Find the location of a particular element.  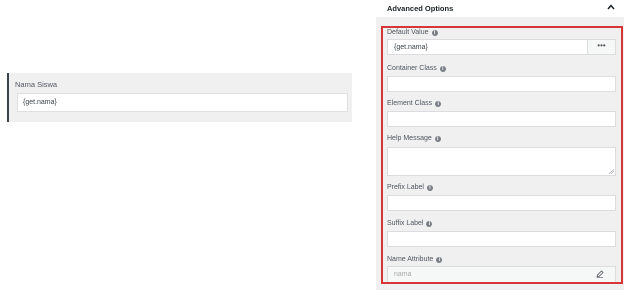

default-value-input: {get.nama} is located at coordinates (501, 47).